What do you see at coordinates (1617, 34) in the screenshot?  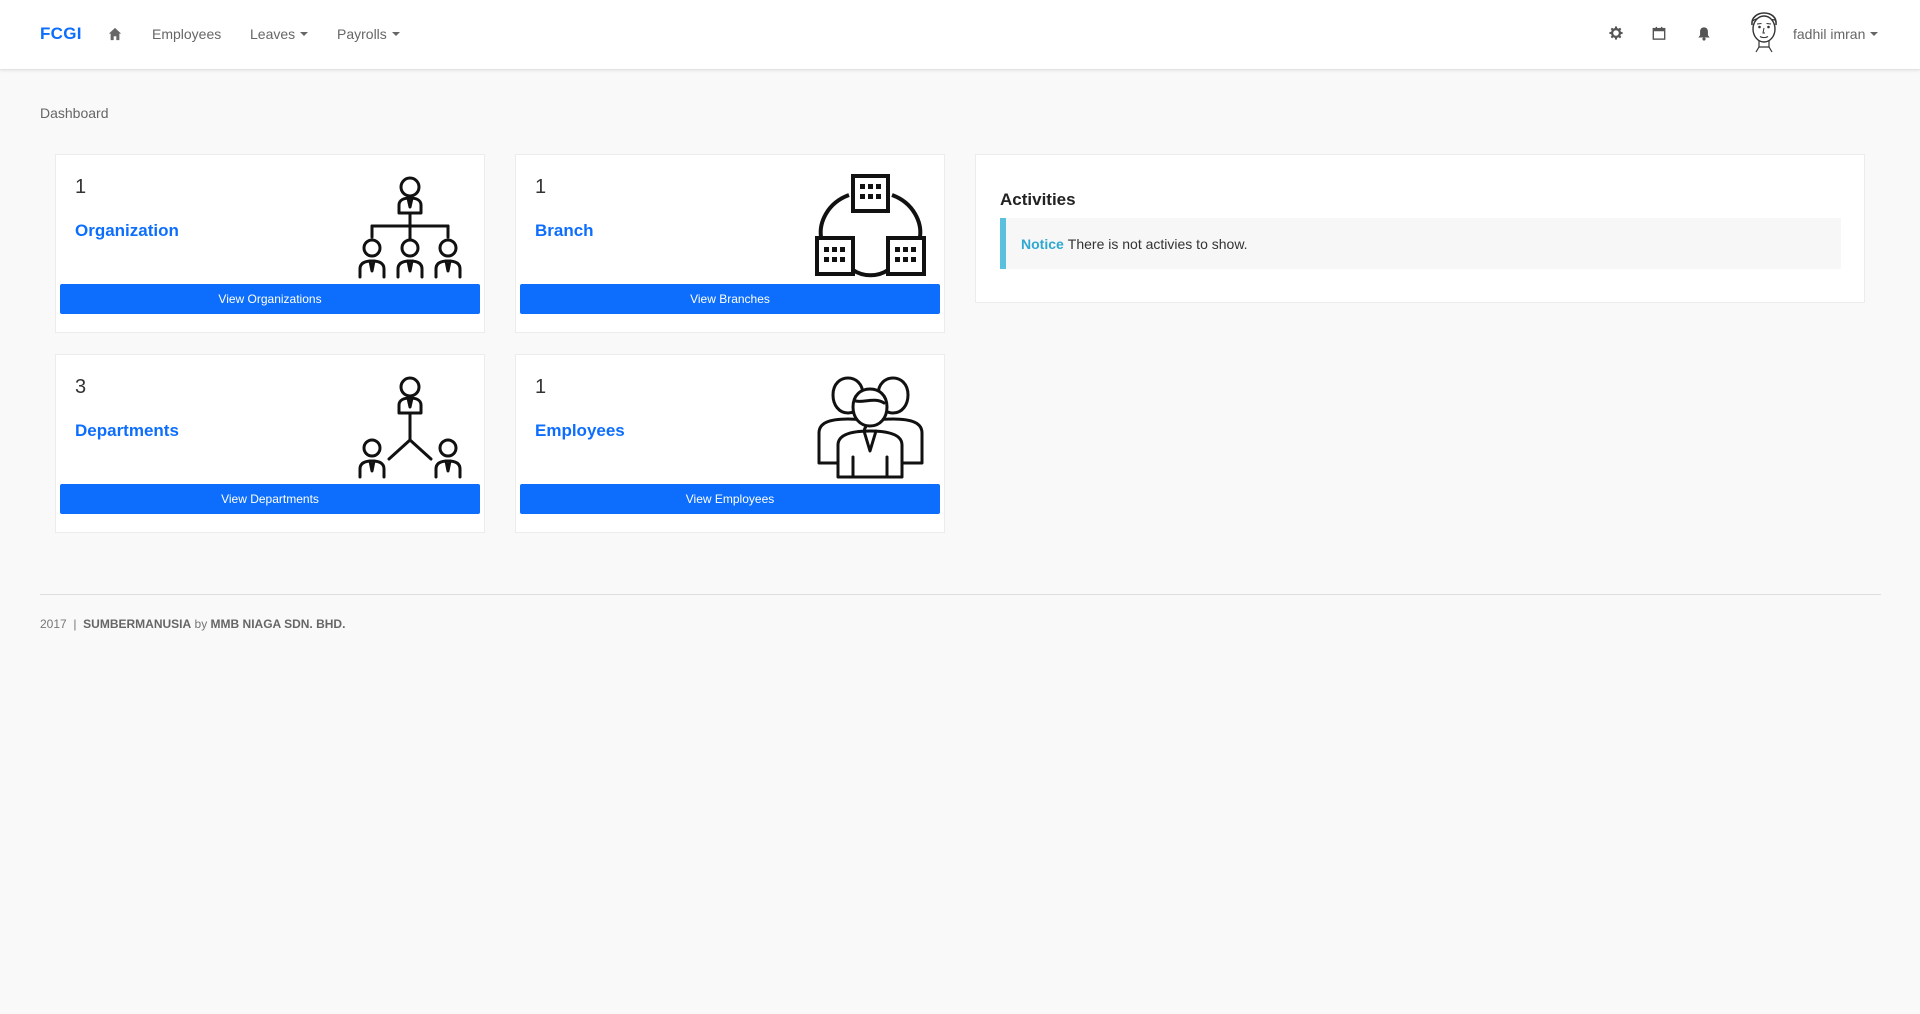 I see `gear-icon` at bounding box center [1617, 34].